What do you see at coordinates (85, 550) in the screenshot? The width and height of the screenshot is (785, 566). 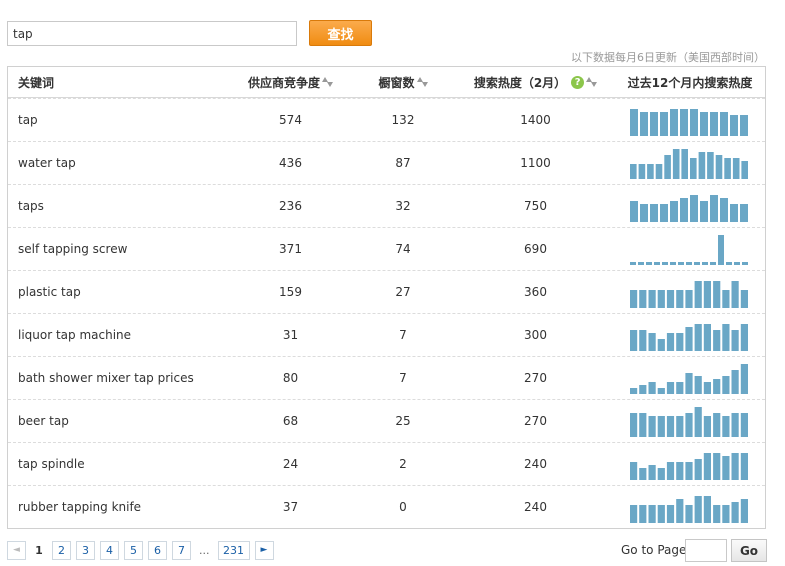 I see `page-link: 3` at bounding box center [85, 550].